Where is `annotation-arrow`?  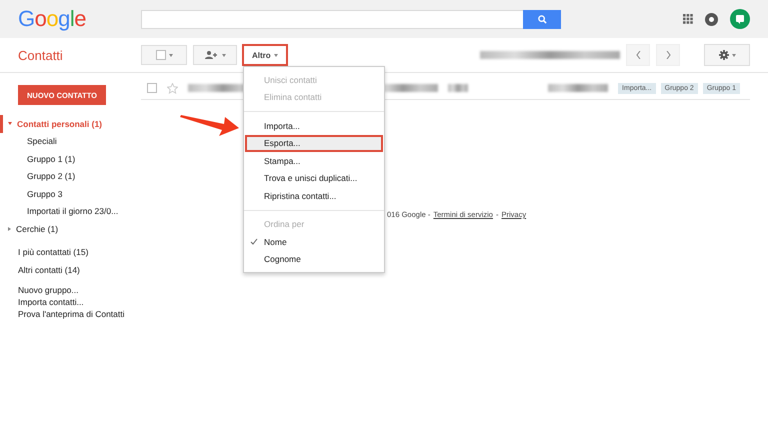 annotation-arrow is located at coordinates (210, 127).